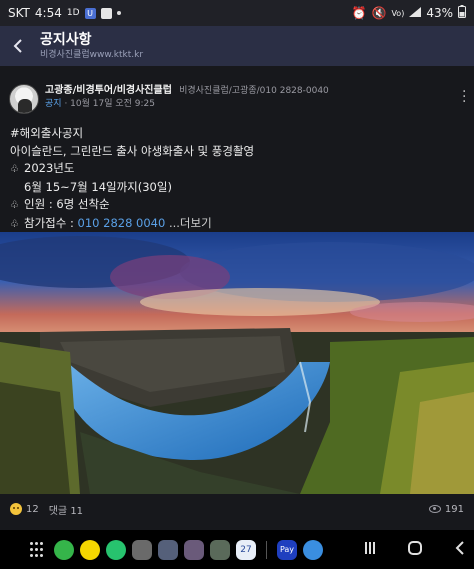  Describe the element at coordinates (92, 55) in the screenshot. I see `page-subtitle: 비경사진클럽www.ktkt.kr` at that location.